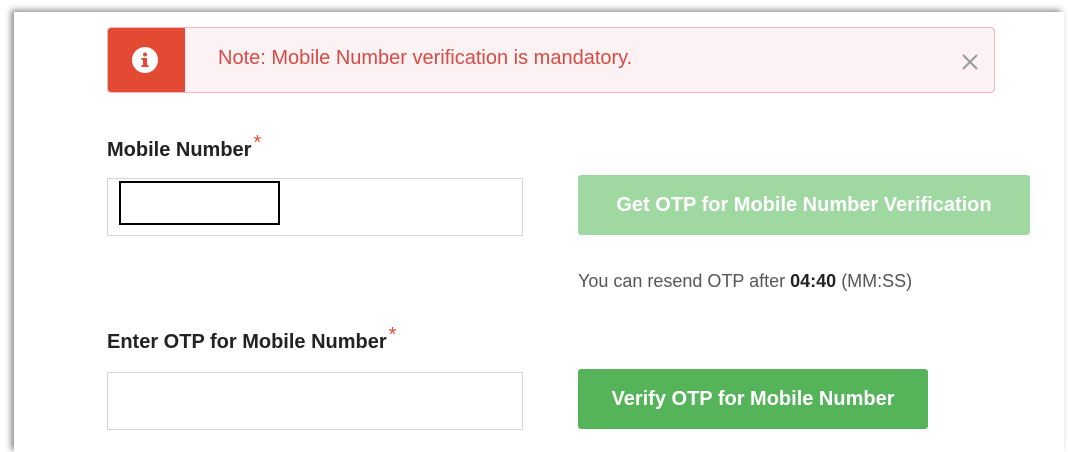  I want to click on mobile-number-label: Mobile Number *, so click(184, 147).